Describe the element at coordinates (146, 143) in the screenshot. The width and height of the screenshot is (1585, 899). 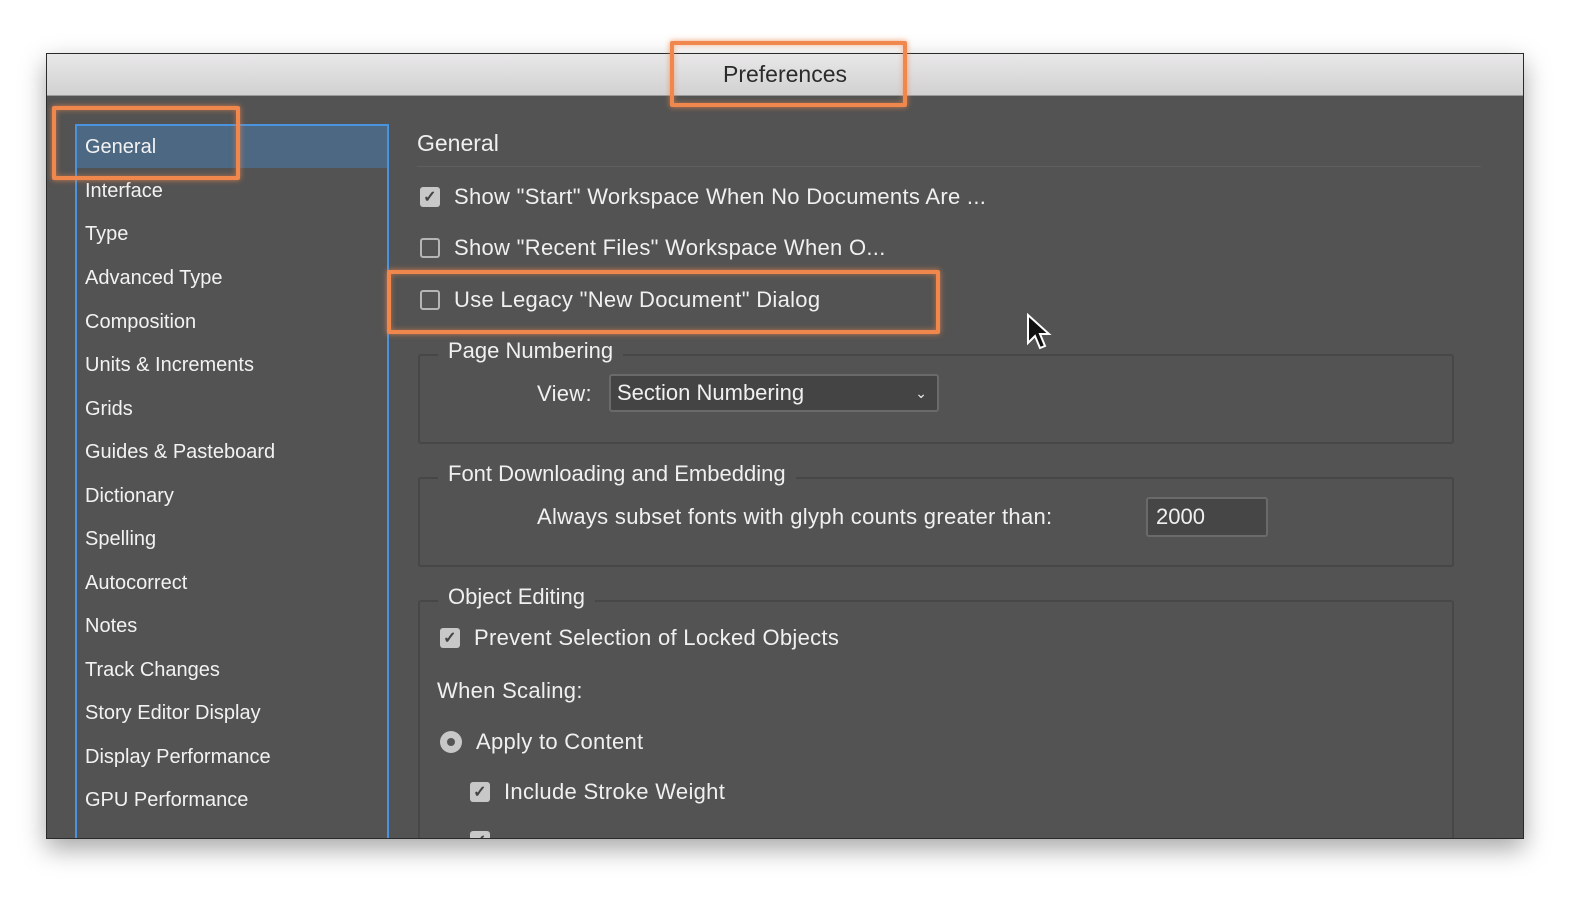
I see `highlight-general` at that location.